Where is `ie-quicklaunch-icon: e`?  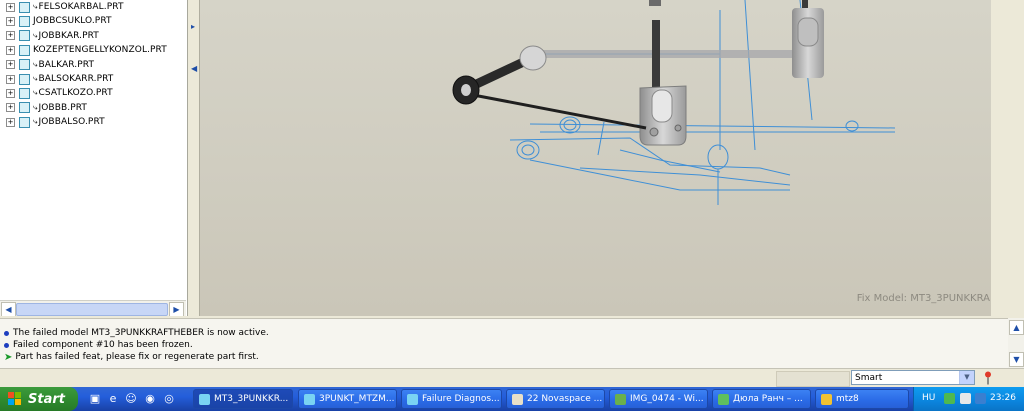 ie-quicklaunch-icon: e is located at coordinates (113, 399).